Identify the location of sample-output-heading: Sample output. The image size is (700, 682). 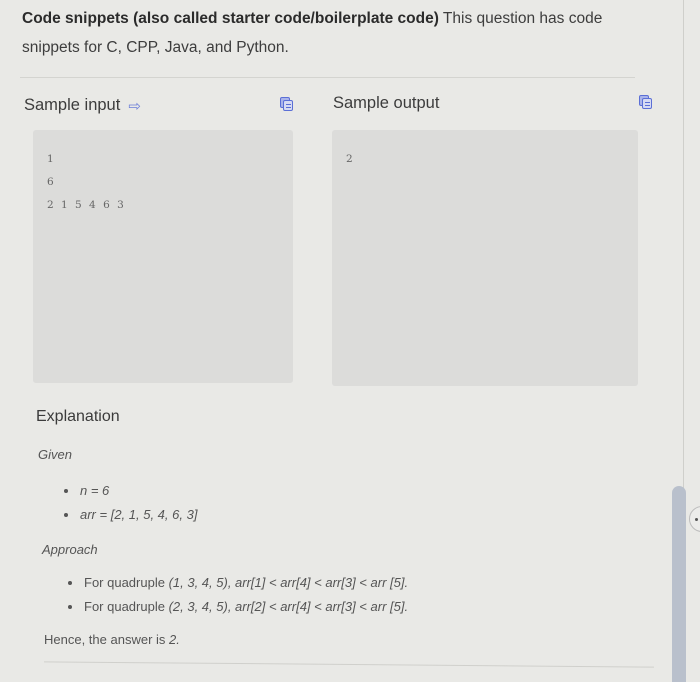
(386, 103).